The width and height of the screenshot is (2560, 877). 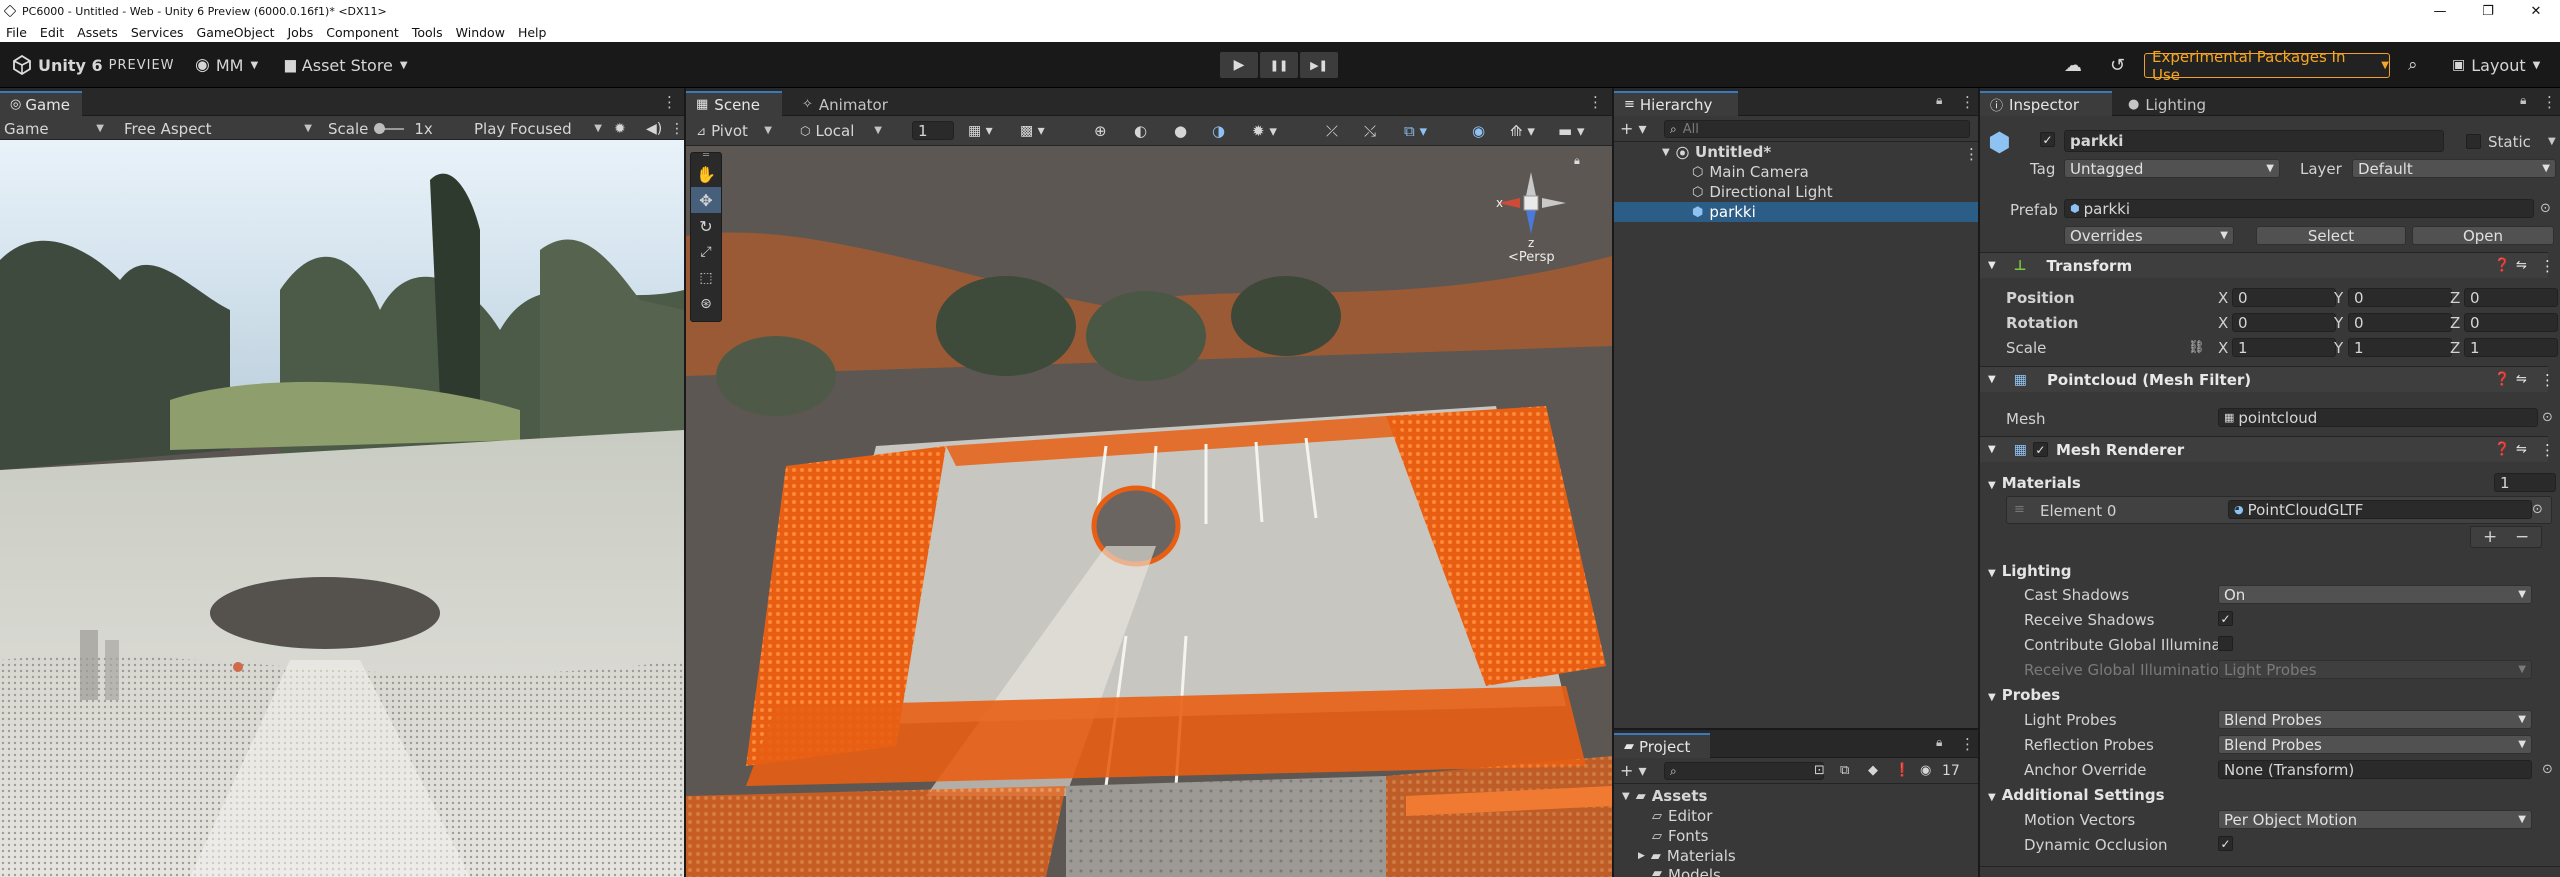 I want to click on maximize-button: ❐, so click(x=2488, y=11).